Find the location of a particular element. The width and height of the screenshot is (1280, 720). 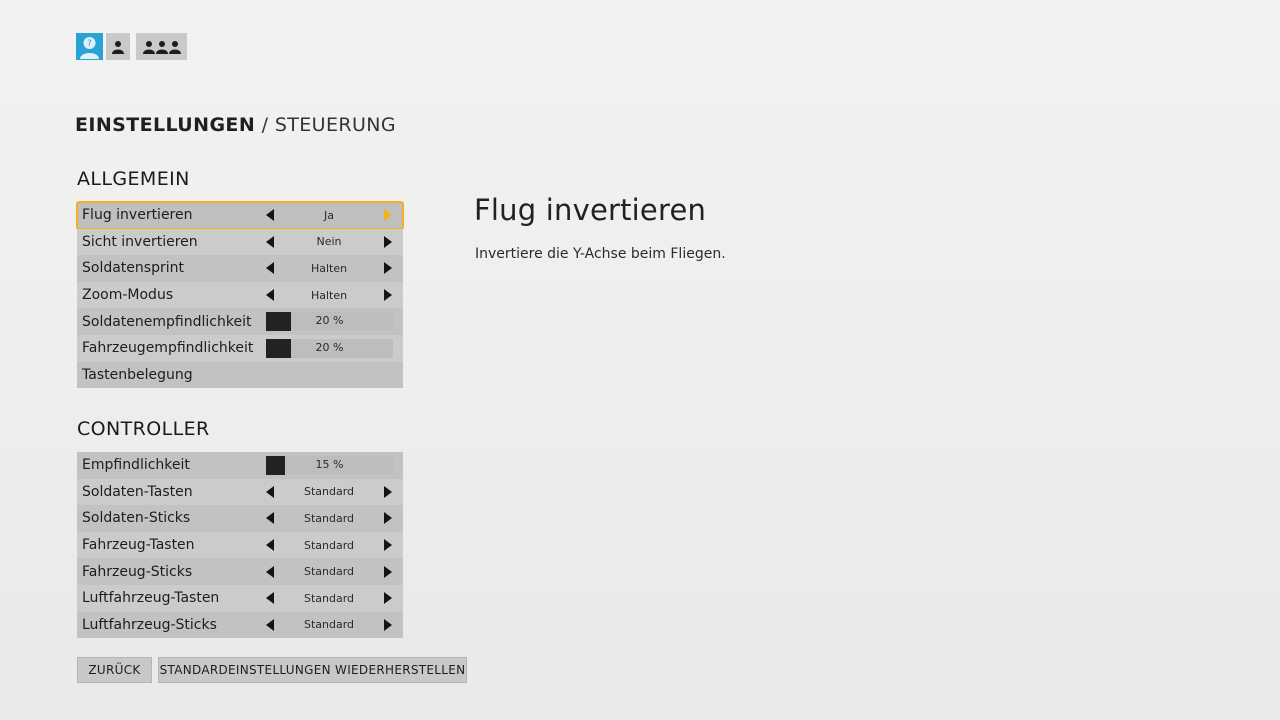

solo-button is located at coordinates (118, 46).